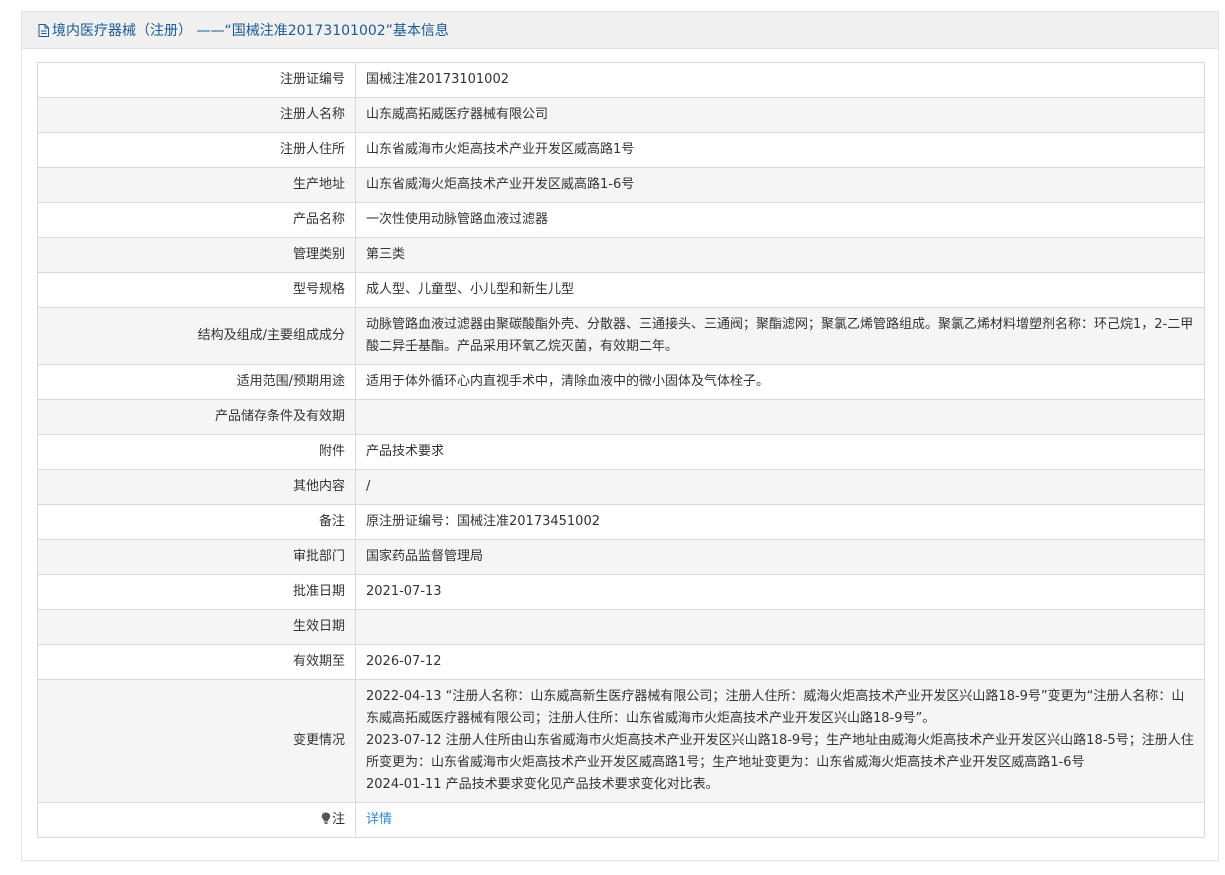 Image resolution: width=1225 pixels, height=875 pixels. I want to click on row-value: 适用于体外循环心内直视手术中，清除血液中的微小固体及气体栓子。, so click(780, 382).